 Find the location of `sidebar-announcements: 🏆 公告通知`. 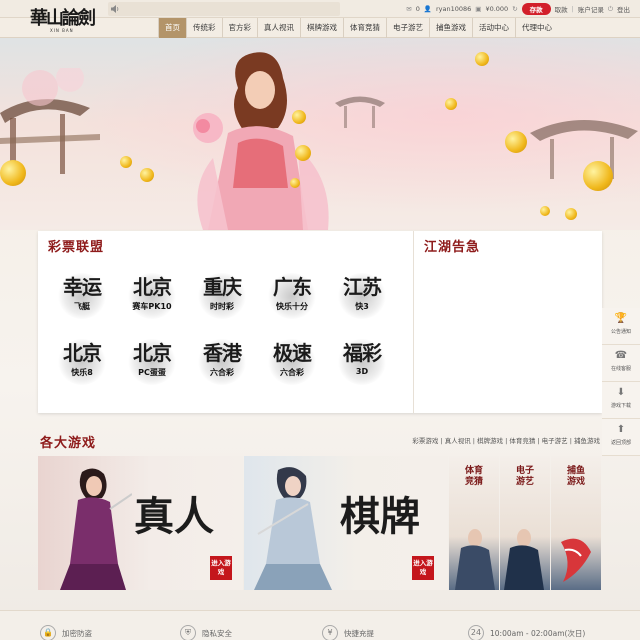

sidebar-announcements: 🏆 公告通知 is located at coordinates (621, 326).